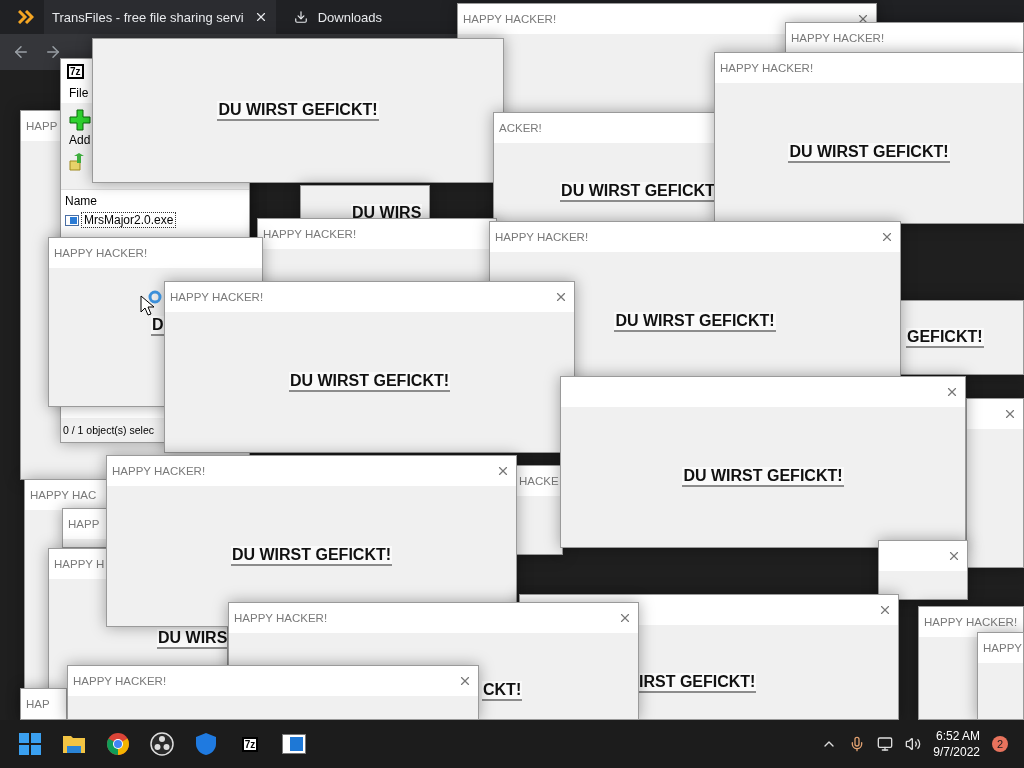 The width and height of the screenshot is (1024, 768). I want to click on window-title: ACKER!, so click(520, 128).